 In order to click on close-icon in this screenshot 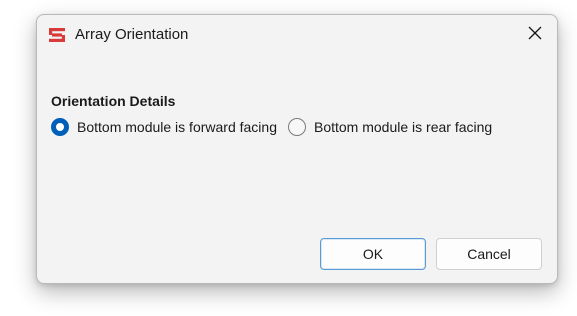, I will do `click(535, 35)`.